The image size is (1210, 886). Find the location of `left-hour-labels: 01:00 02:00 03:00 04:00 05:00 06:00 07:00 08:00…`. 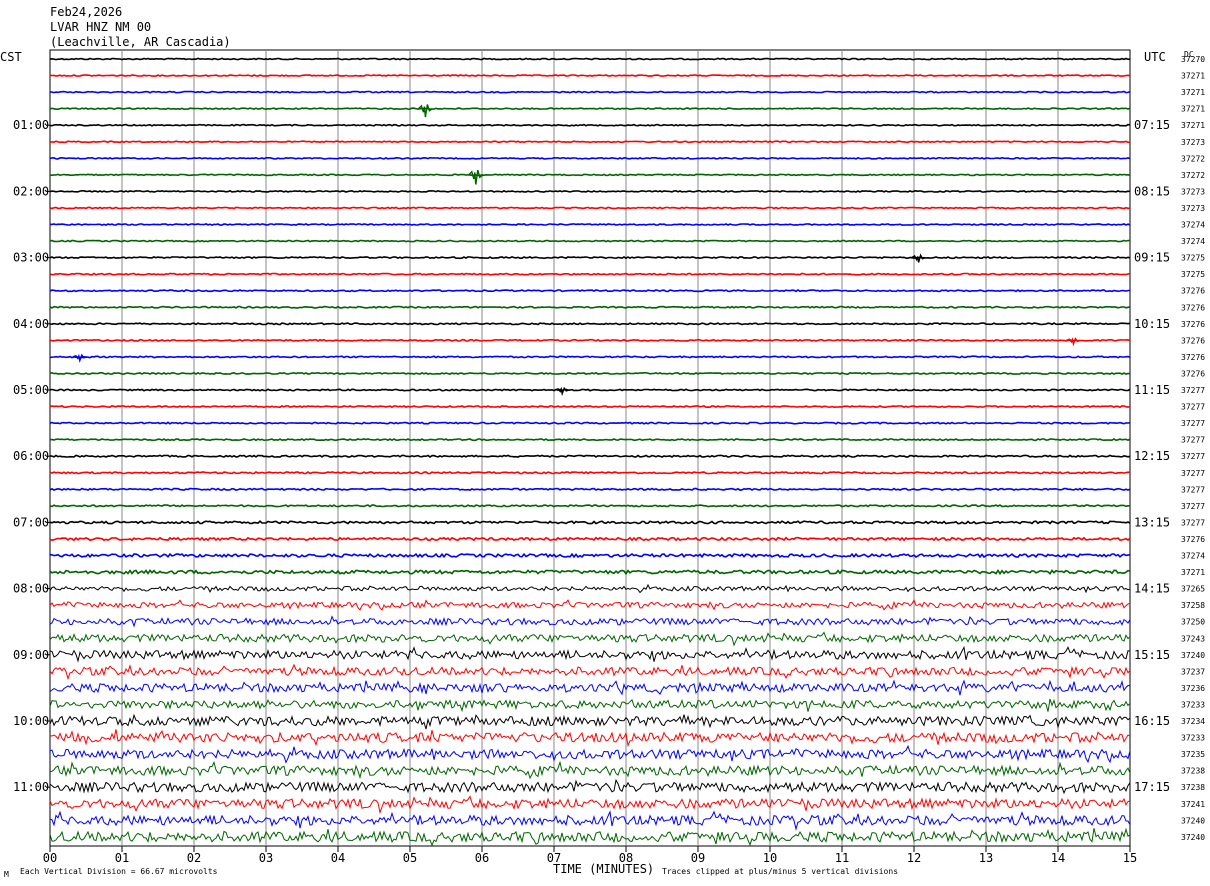

left-hour-labels: 01:00 02:00 03:00 04:00 05:00 06:00 07:00 08:00… is located at coordinates (31, 456).